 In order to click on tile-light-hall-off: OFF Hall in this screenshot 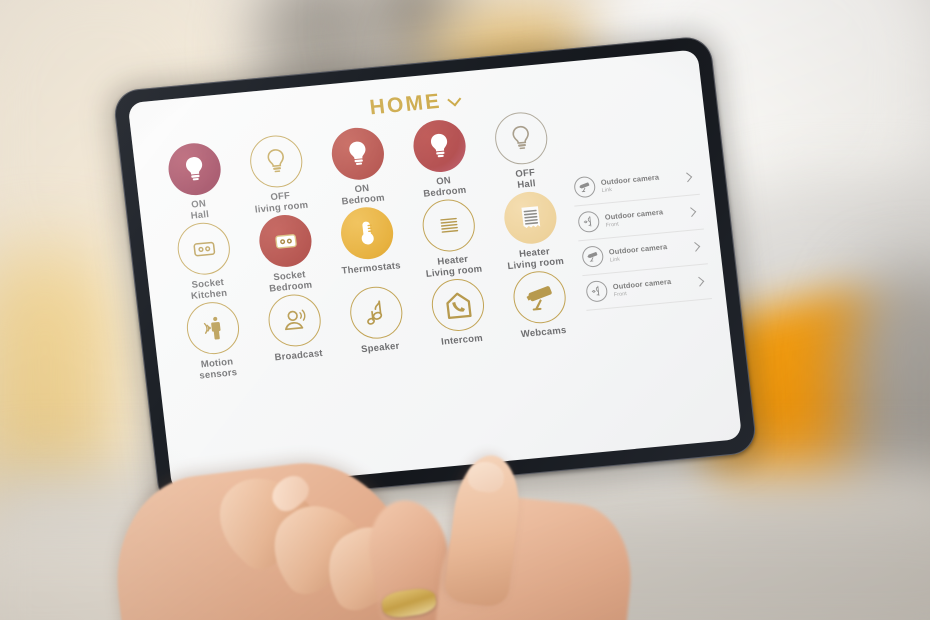, I will do `click(522, 151)`.